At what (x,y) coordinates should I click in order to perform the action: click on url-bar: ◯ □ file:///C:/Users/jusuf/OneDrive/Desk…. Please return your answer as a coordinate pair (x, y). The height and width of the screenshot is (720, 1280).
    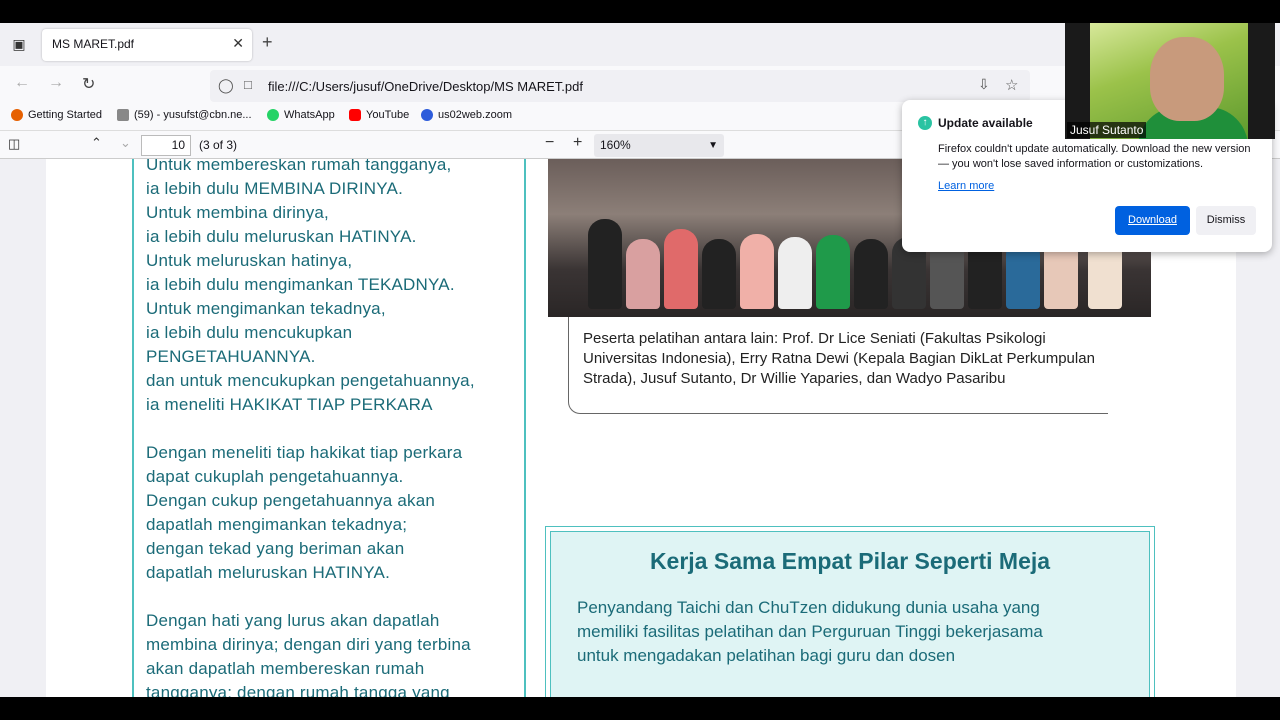
    Looking at the image, I should click on (620, 86).